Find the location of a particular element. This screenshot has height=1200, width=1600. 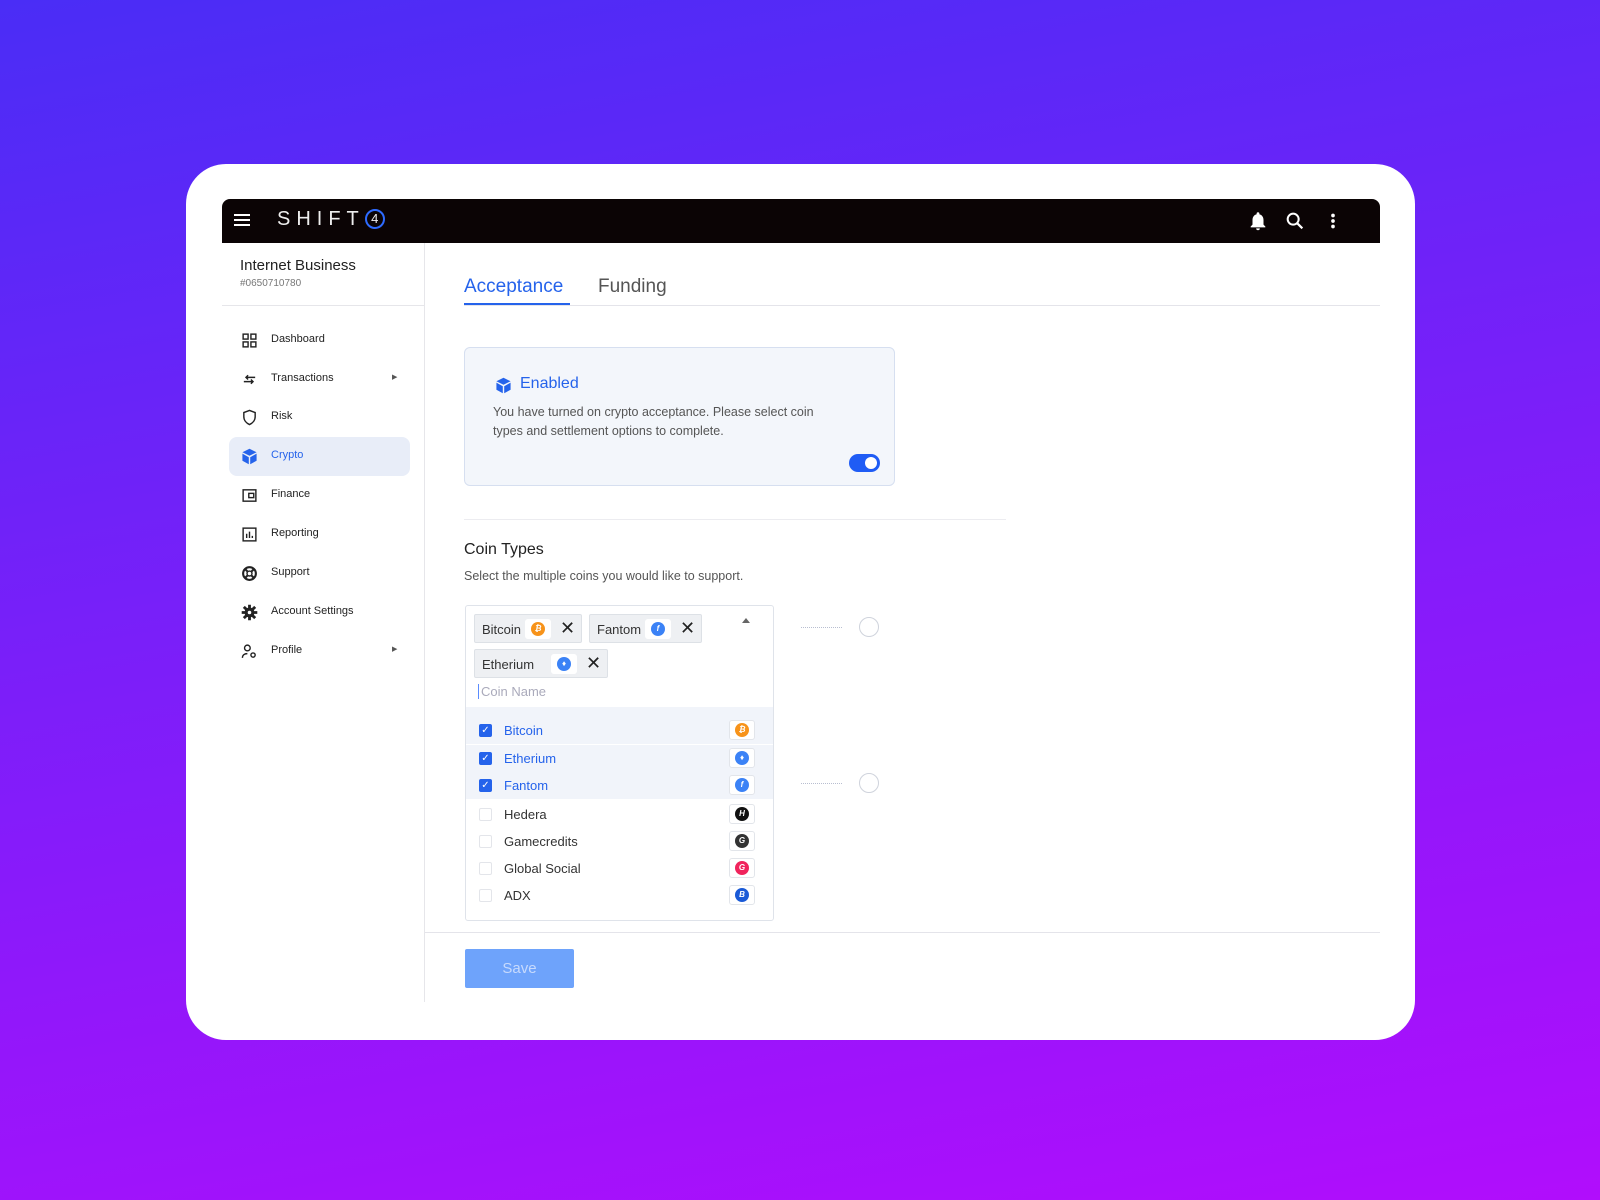

coin-types-title: Coin Types is located at coordinates (504, 549).